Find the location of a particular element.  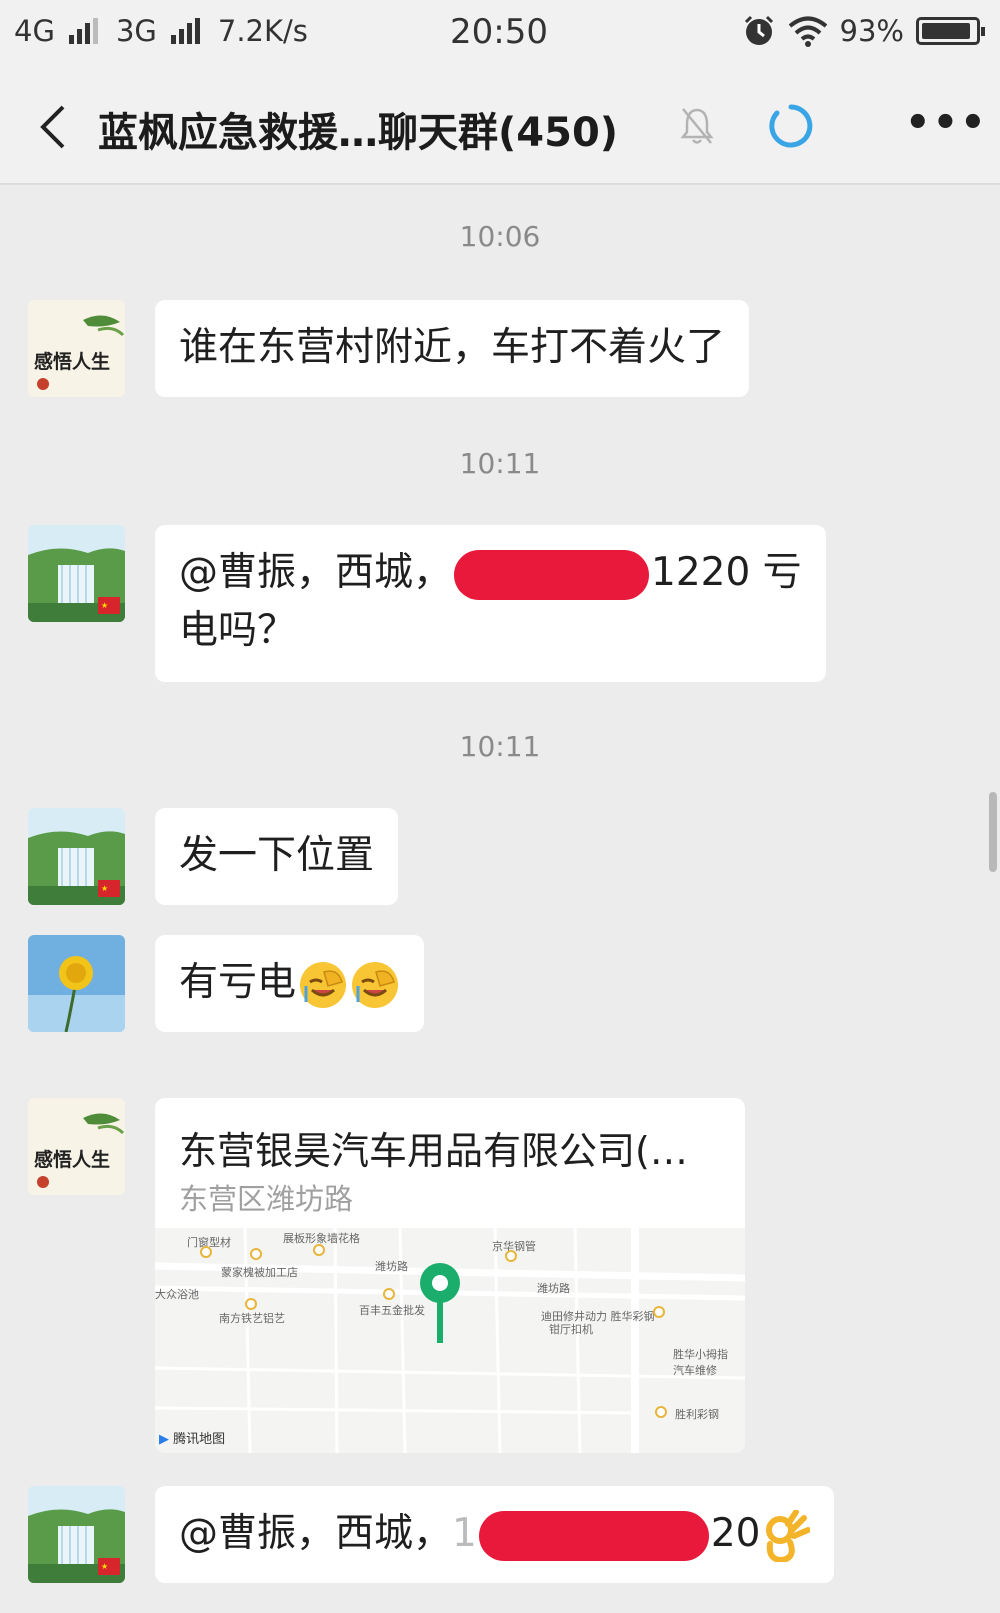

message-text: 发一下位置 is located at coordinates (277, 855).